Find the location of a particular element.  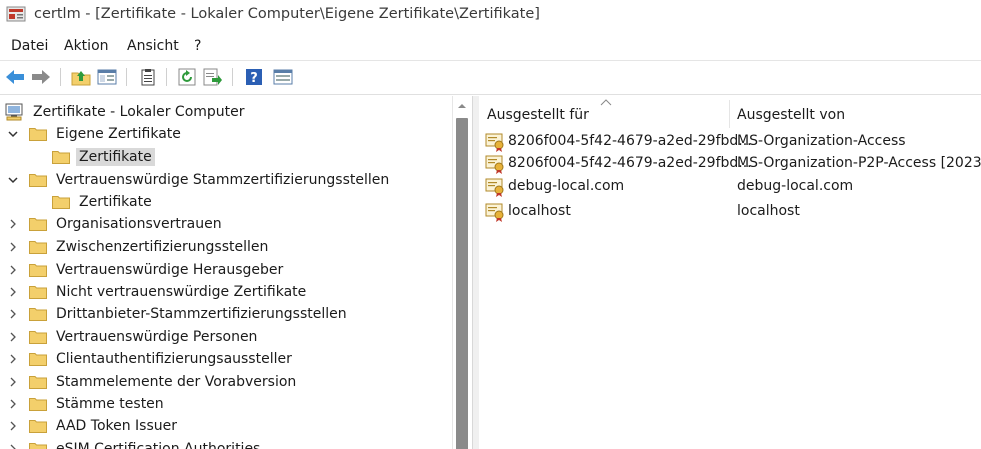

tree-root: Zertifikate - Lokaler Computer is located at coordinates (126, 112).